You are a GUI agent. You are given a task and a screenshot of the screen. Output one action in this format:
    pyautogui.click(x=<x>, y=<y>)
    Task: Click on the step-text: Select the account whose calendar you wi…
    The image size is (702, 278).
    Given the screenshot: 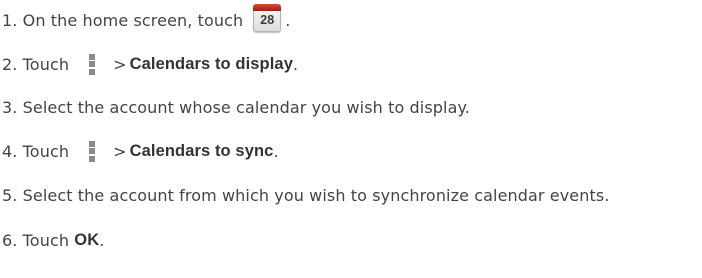 What is the action you would take?
    pyautogui.click(x=246, y=107)
    